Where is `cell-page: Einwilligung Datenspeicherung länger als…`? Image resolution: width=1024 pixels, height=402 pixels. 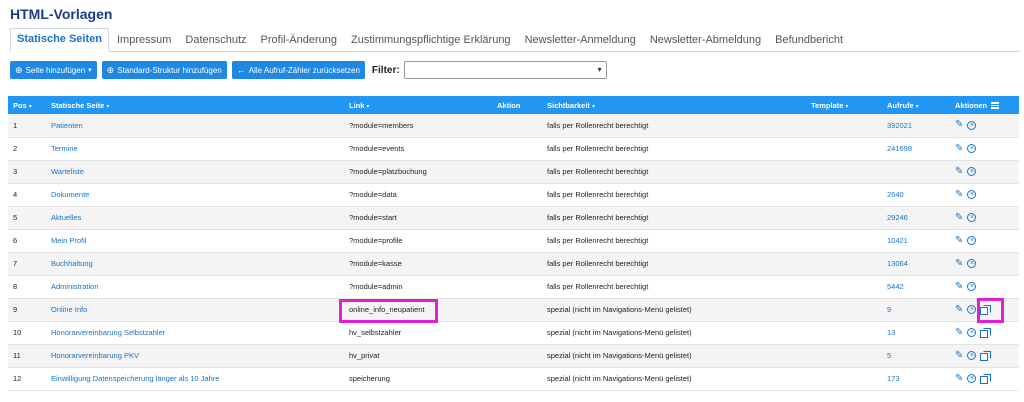
cell-page: Einwilligung Datenspeicherung länger als… is located at coordinates (195, 379).